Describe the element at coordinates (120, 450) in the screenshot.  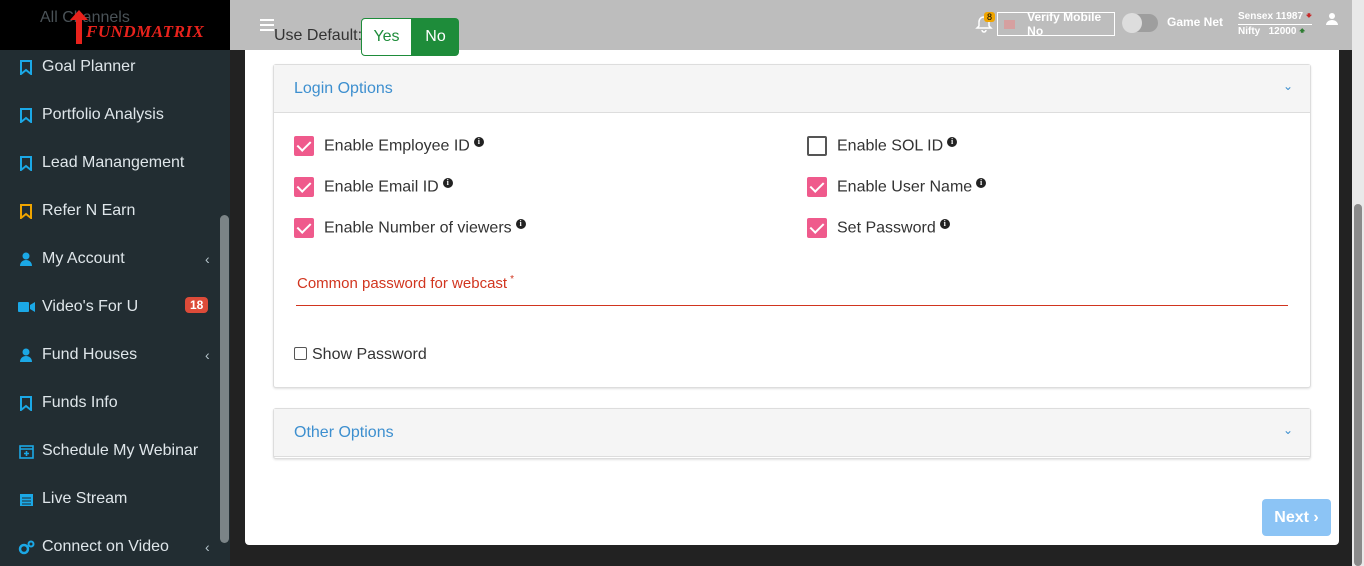
I see `sidebar-item-label: Schedule My Webinar` at that location.